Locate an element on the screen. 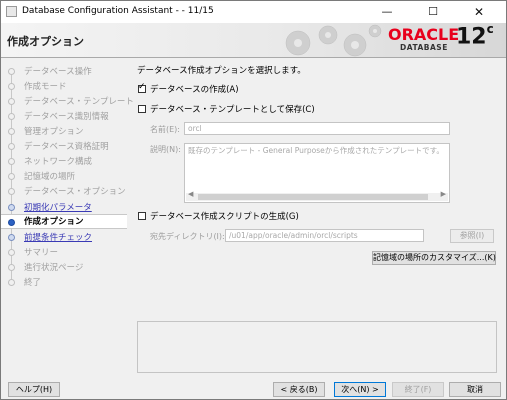 Image resolution: width=507 pixels, height=400 pixels. database-label: DATABASE is located at coordinates (424, 47).